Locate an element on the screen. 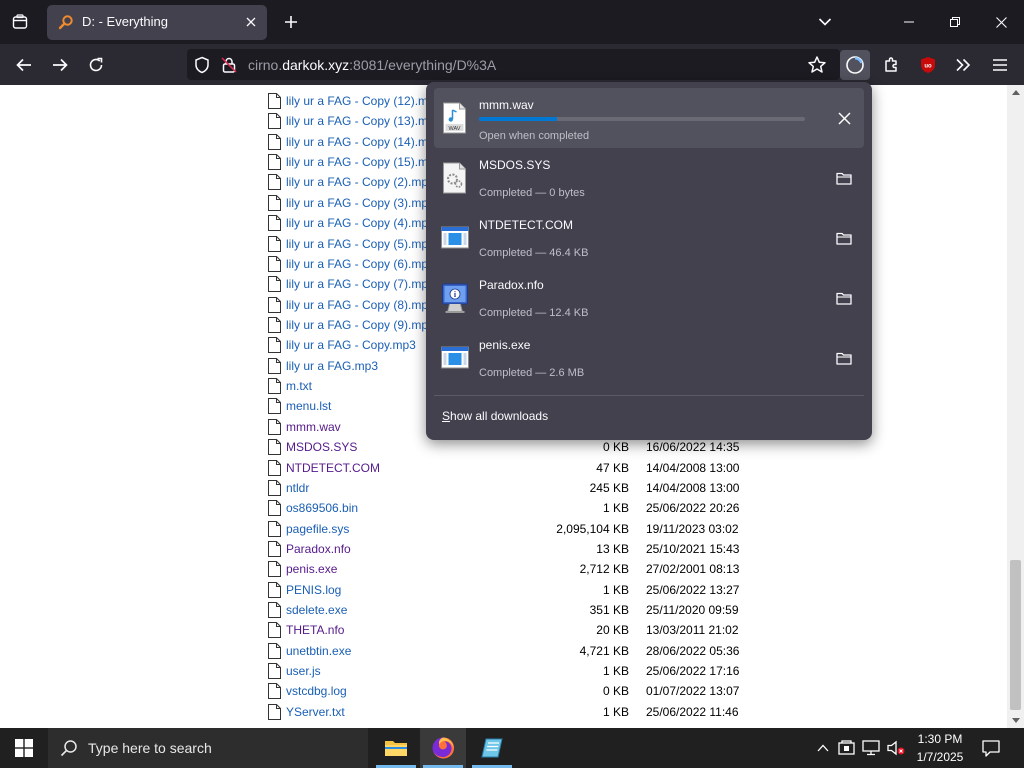  forward-button is located at coordinates (60, 65).